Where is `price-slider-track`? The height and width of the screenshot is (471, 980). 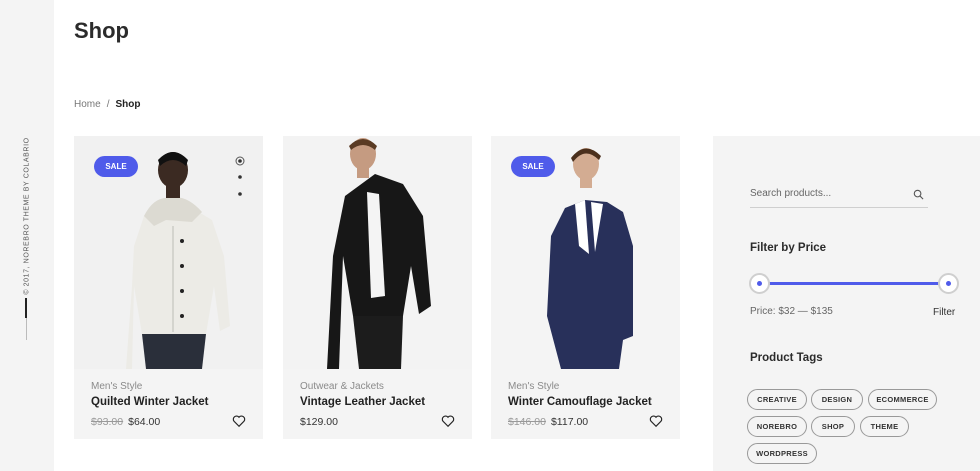
price-slider-track is located at coordinates (854, 283).